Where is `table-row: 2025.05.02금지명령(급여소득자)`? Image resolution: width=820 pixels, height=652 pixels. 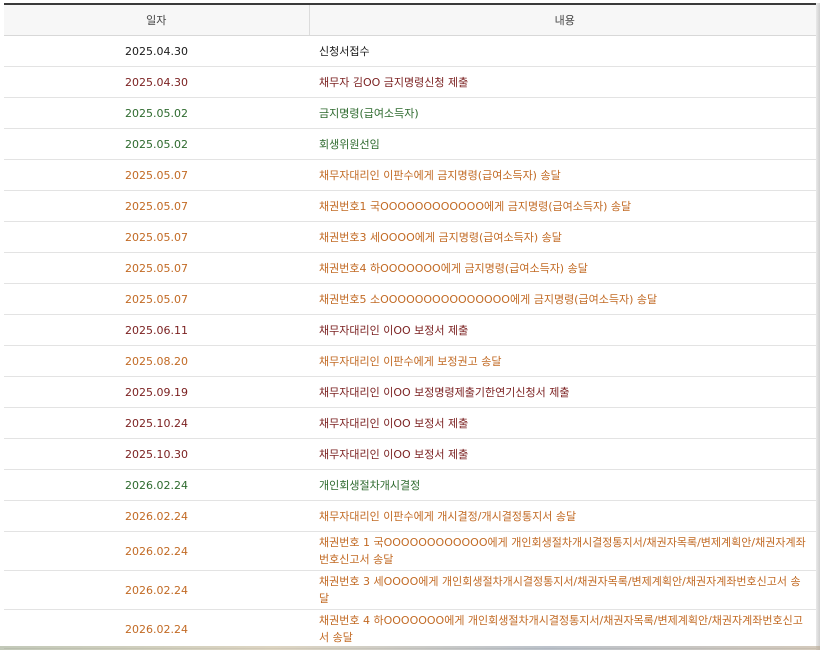
table-row: 2025.05.02금지명령(급여소득자) is located at coordinates (412, 113).